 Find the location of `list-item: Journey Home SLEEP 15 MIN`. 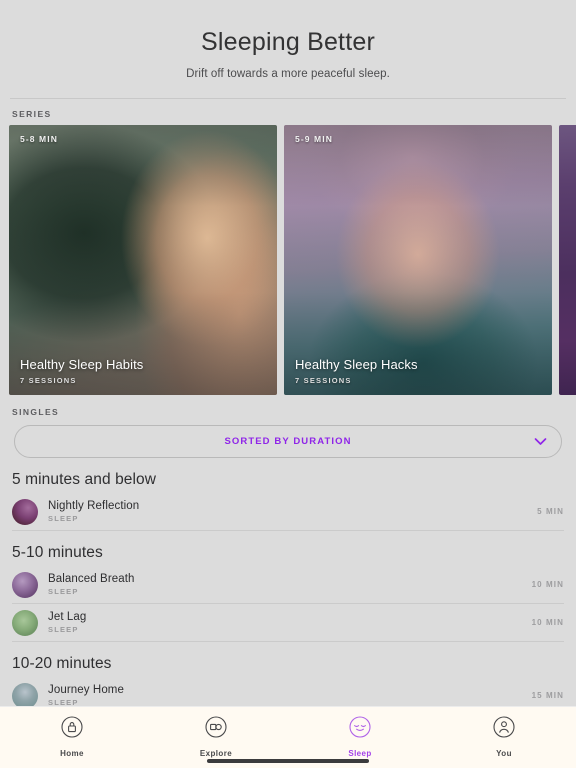

list-item: Journey Home SLEEP 15 MIN is located at coordinates (288, 691).